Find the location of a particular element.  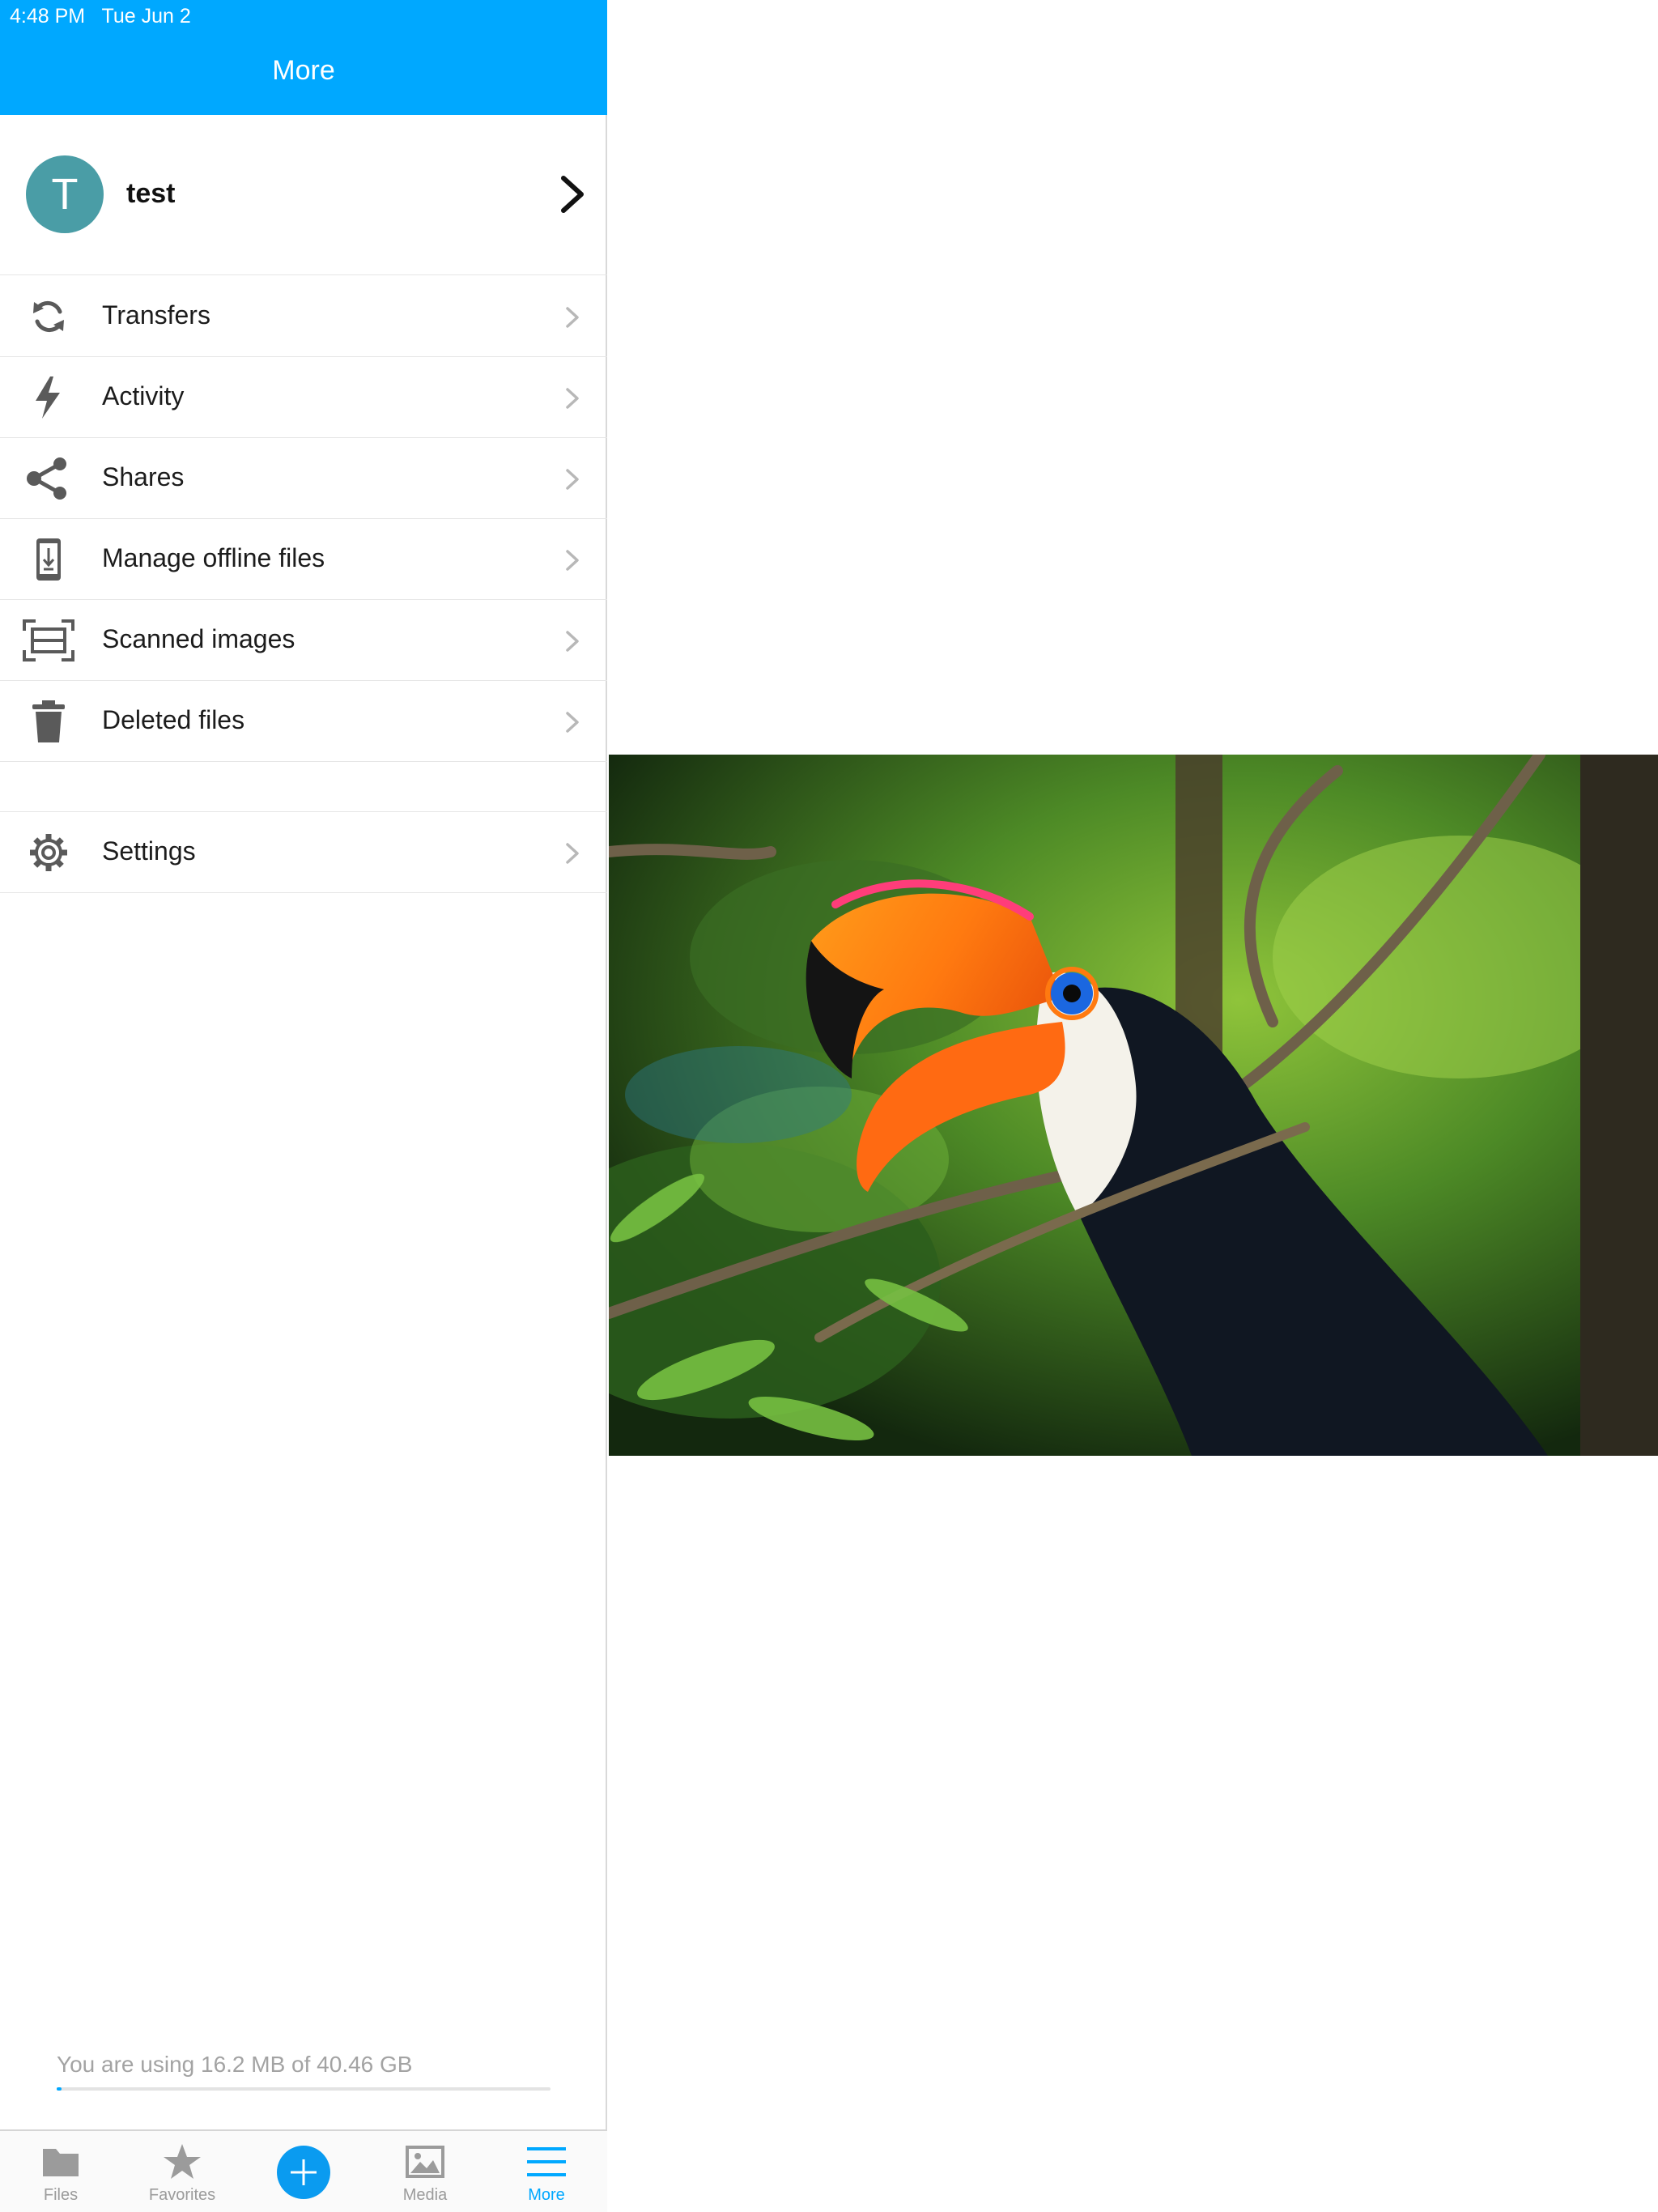

menu-item-deleted-files: Deleted files is located at coordinates (303, 722).